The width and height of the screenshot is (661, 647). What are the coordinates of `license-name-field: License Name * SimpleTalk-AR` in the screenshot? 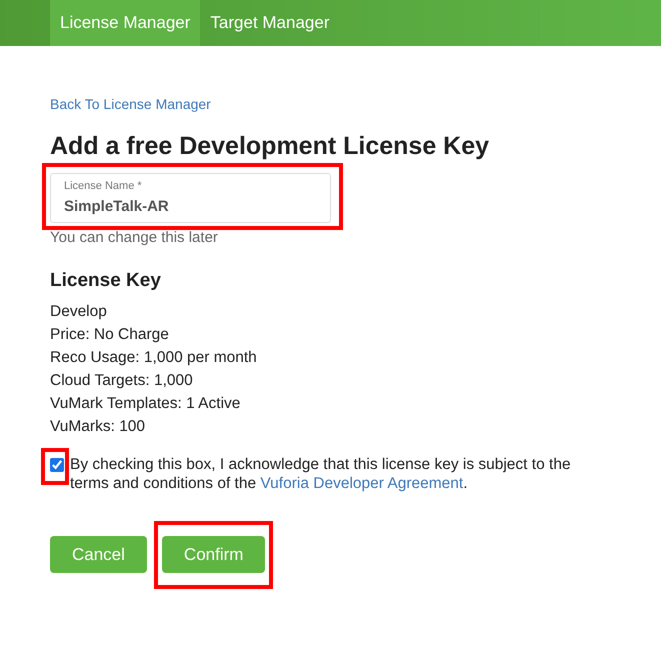 It's located at (190, 198).